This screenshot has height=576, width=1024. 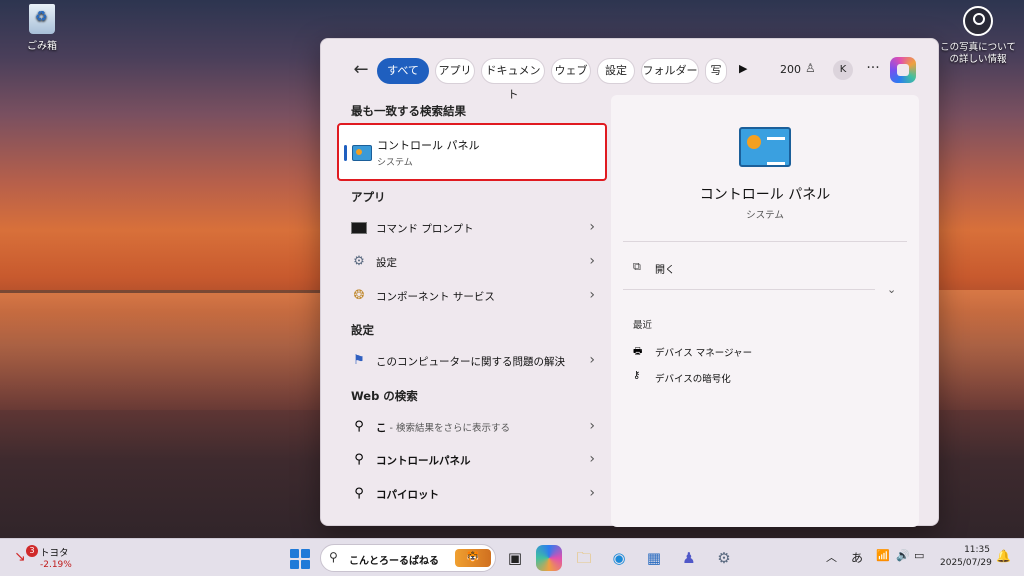 What do you see at coordinates (513, 79) in the screenshot?
I see `filter-documents: ドキュメント` at bounding box center [513, 79].